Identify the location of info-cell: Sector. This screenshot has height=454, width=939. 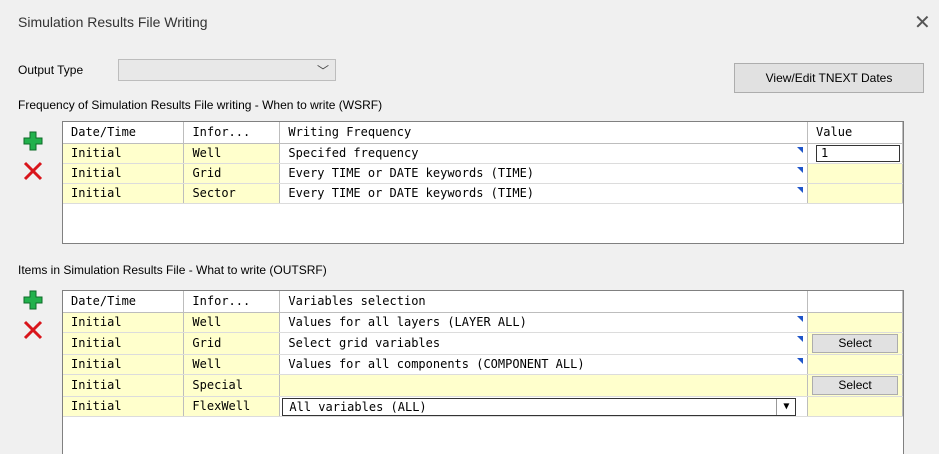
(232, 193).